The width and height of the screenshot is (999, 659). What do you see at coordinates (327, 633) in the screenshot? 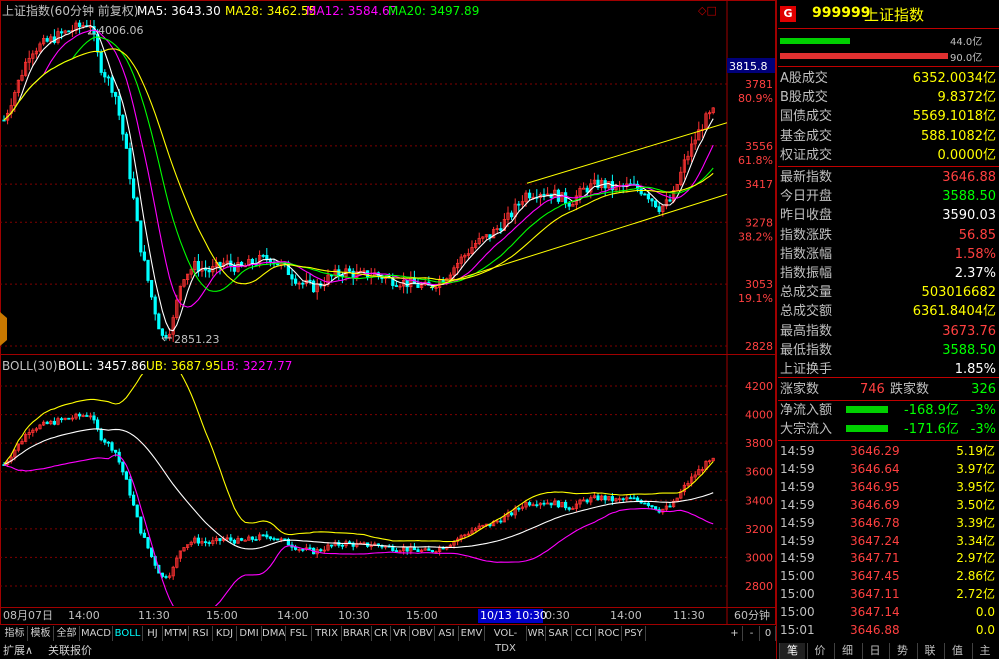
I see `indicator-tab: TRIX` at bounding box center [327, 633].